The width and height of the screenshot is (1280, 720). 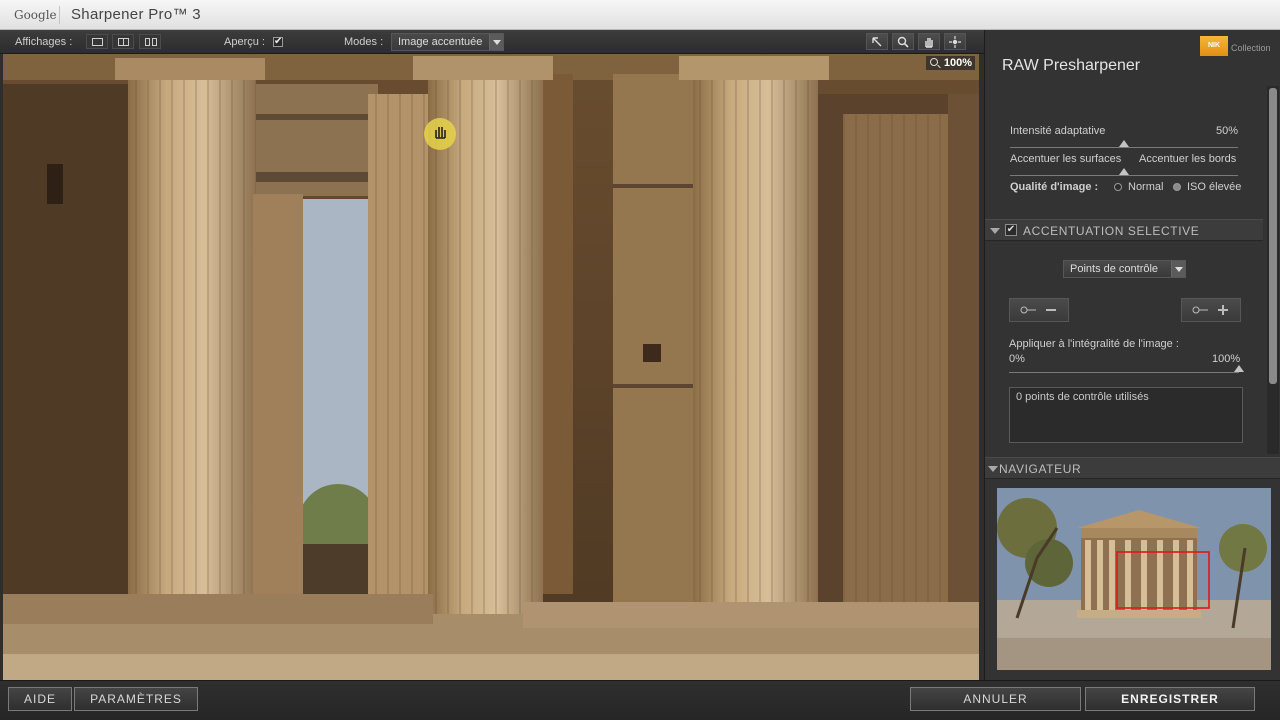 I want to click on surfaces-edges-thumb, so click(x=1124, y=171).